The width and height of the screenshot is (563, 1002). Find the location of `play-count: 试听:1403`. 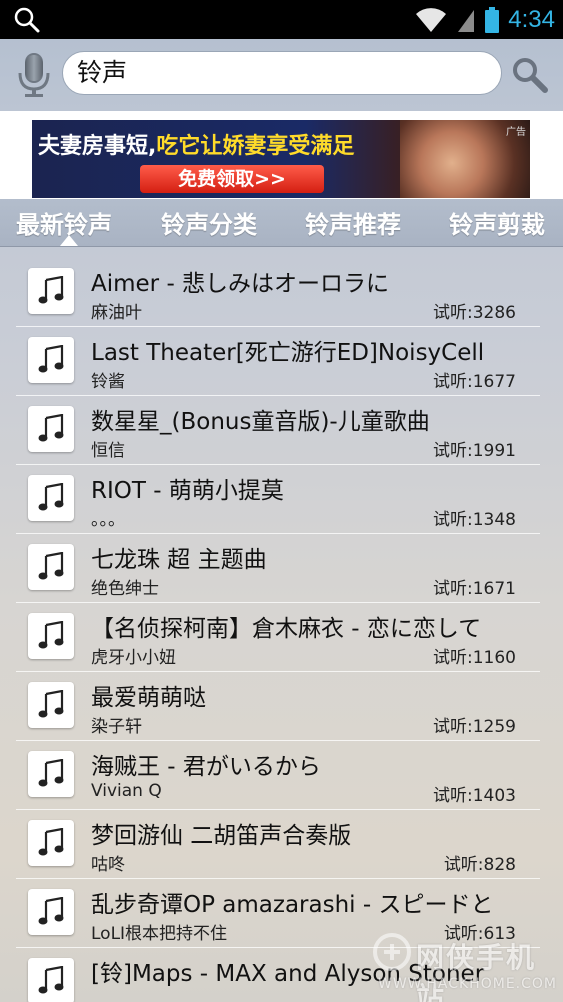

play-count: 试听:1403 is located at coordinates (474, 796).